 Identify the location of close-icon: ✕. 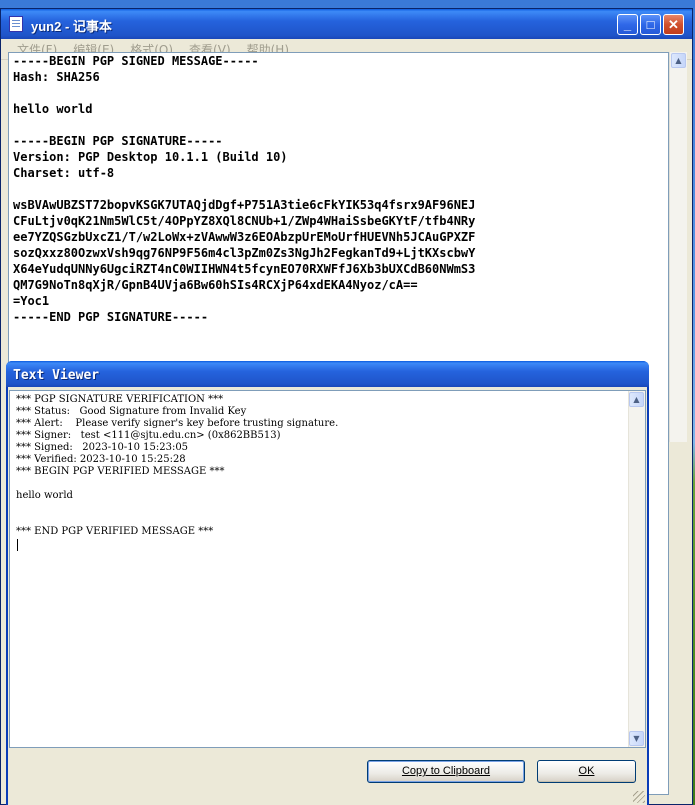
(673, 24).